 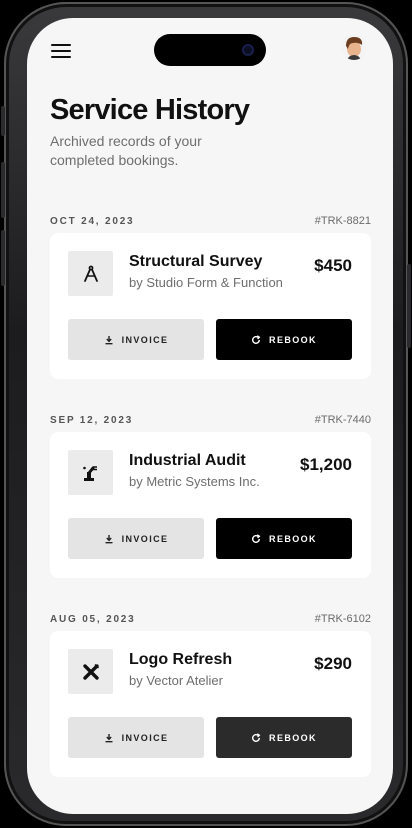 What do you see at coordinates (93, 619) in the screenshot?
I see `booking-date: AUG 05, 2023` at bounding box center [93, 619].